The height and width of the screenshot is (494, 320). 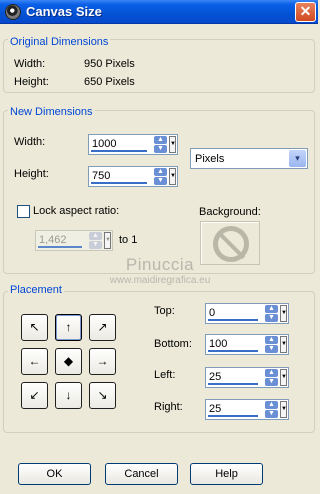 I want to click on units-dropdown-icon: ▾, so click(x=297, y=158).